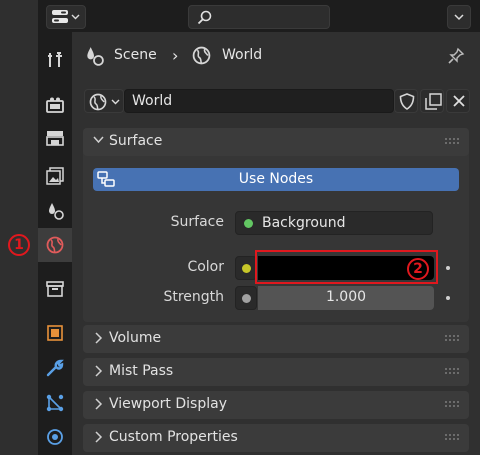  I want to click on strength-value: 1.000, so click(346, 297).